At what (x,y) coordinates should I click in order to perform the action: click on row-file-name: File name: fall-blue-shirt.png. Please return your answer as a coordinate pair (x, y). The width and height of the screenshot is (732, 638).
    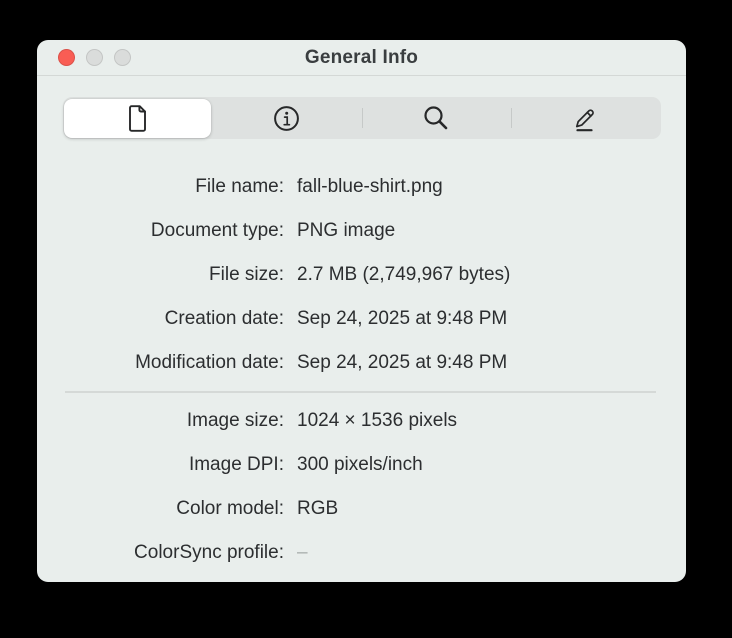
    Looking at the image, I should click on (361, 187).